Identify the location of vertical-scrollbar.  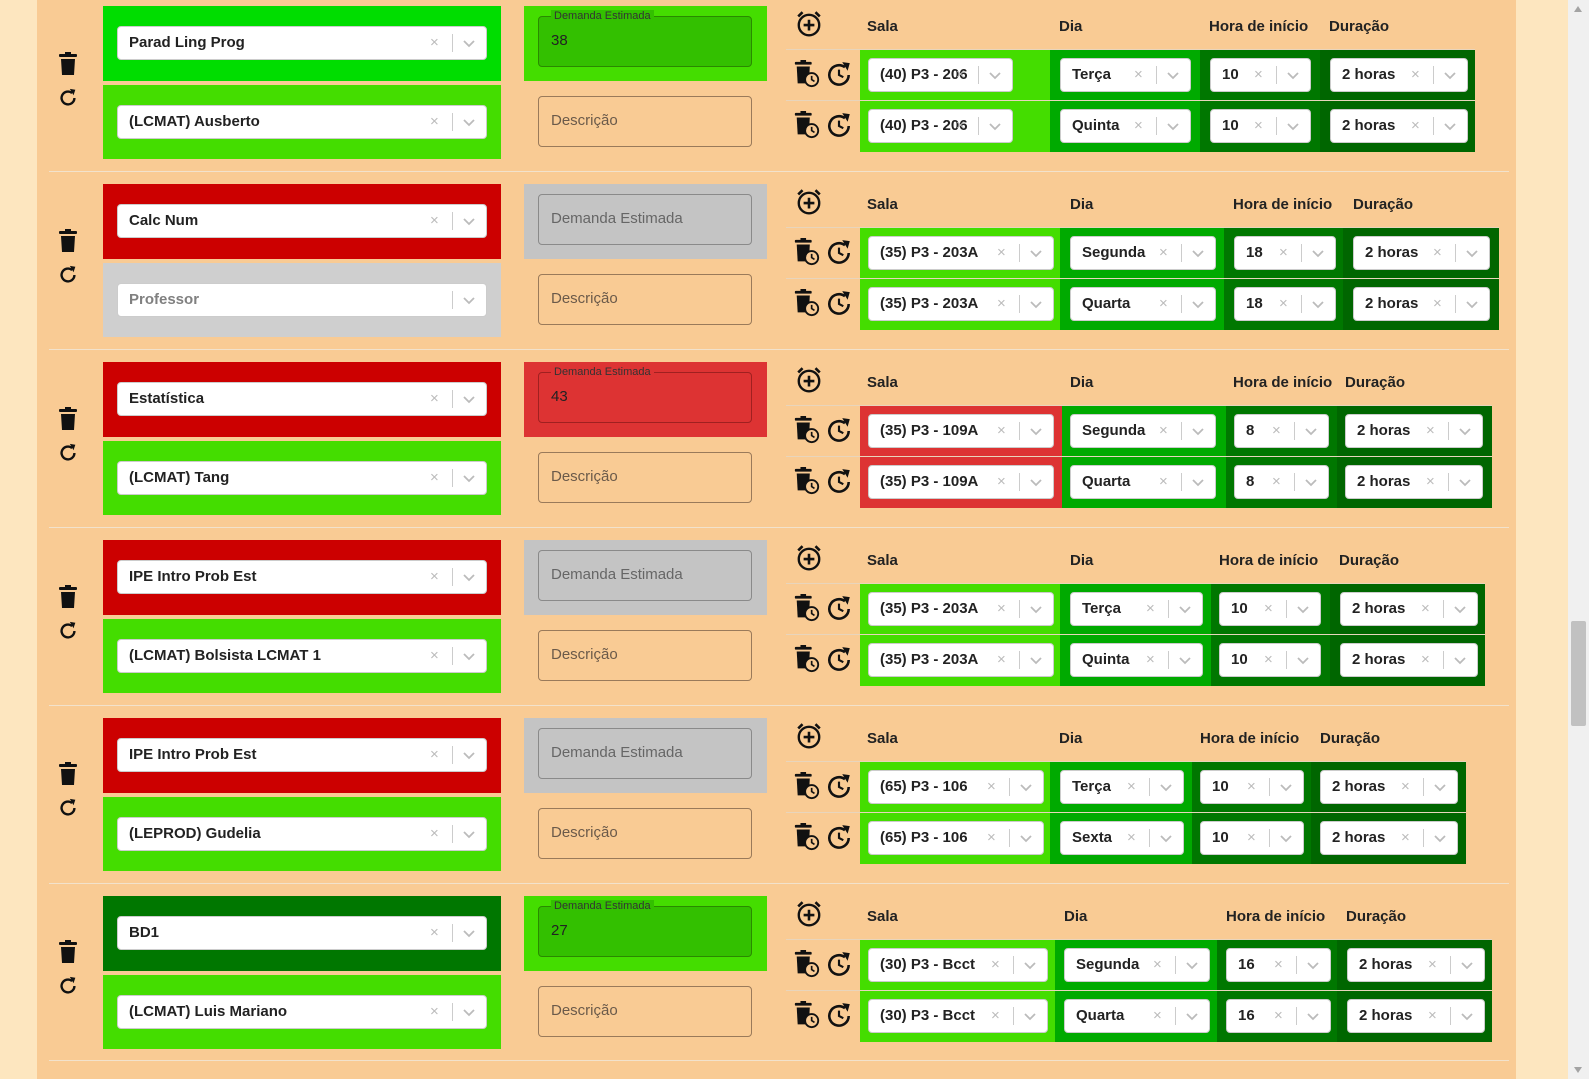
(1578, 539).